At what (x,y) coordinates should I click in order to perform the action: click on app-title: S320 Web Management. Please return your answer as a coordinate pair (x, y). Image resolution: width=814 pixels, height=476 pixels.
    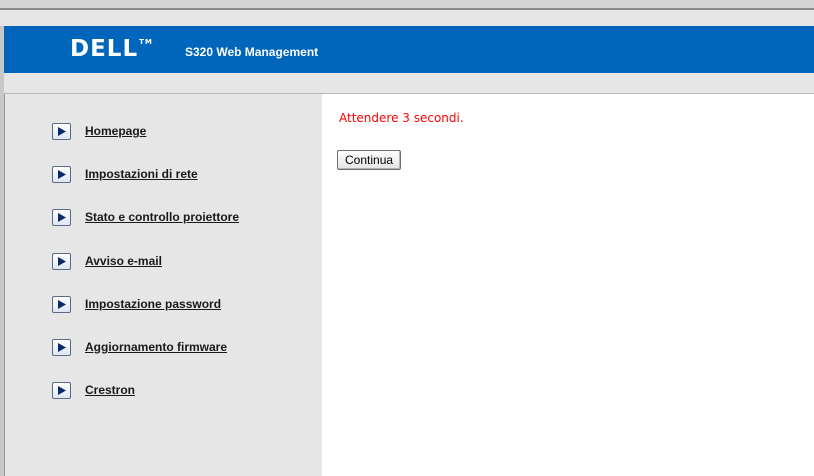
    Looking at the image, I should click on (252, 52).